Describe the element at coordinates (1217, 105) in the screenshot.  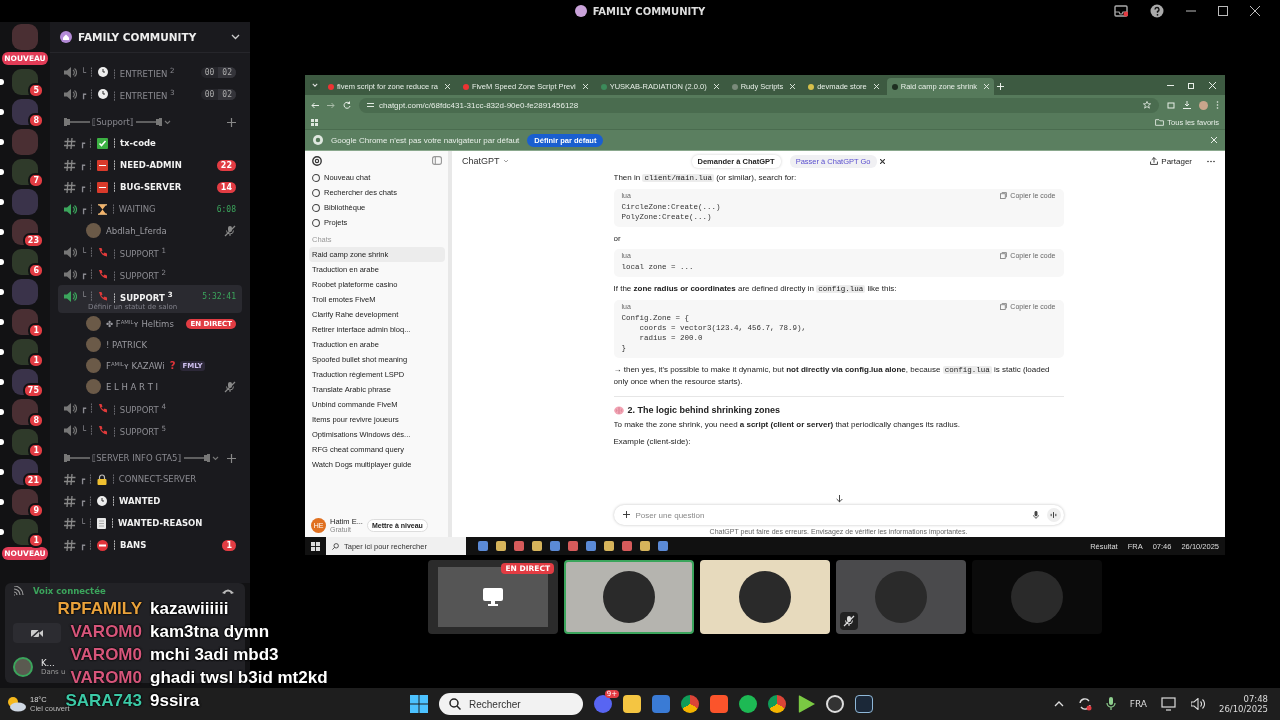
I see `menu-icon` at that location.